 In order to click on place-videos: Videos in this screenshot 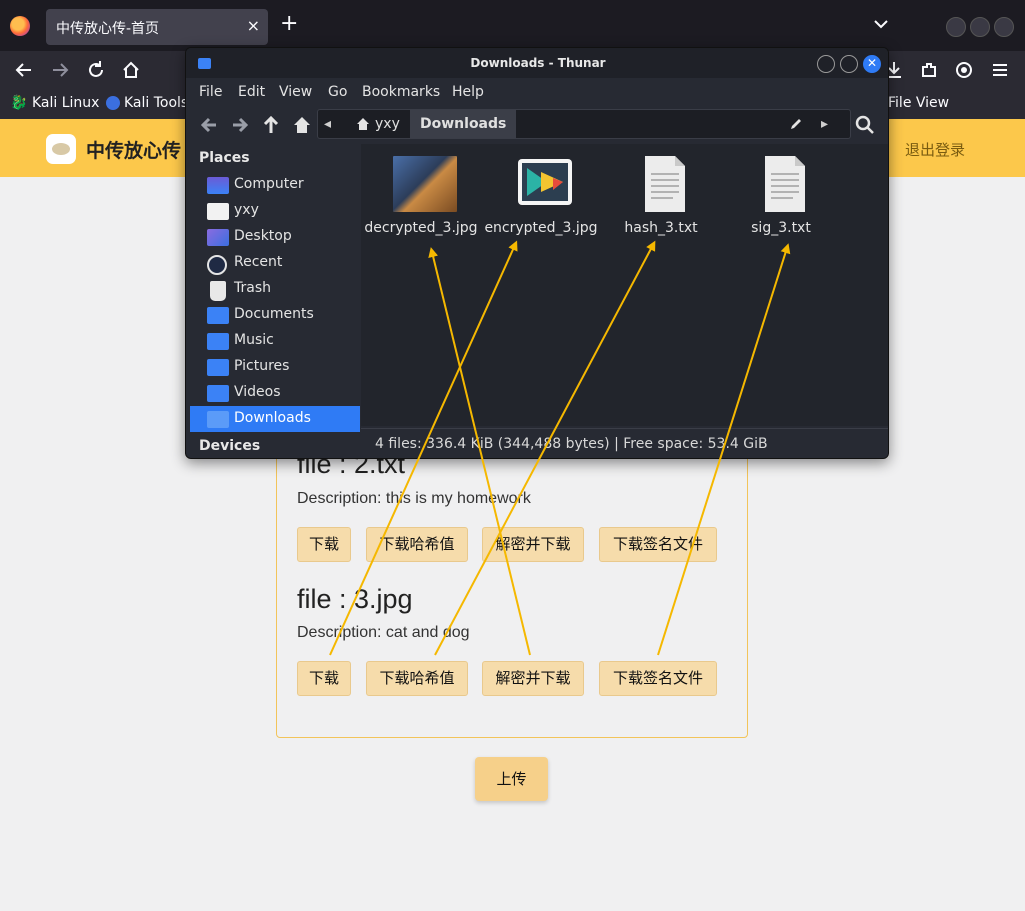, I will do `click(275, 393)`.